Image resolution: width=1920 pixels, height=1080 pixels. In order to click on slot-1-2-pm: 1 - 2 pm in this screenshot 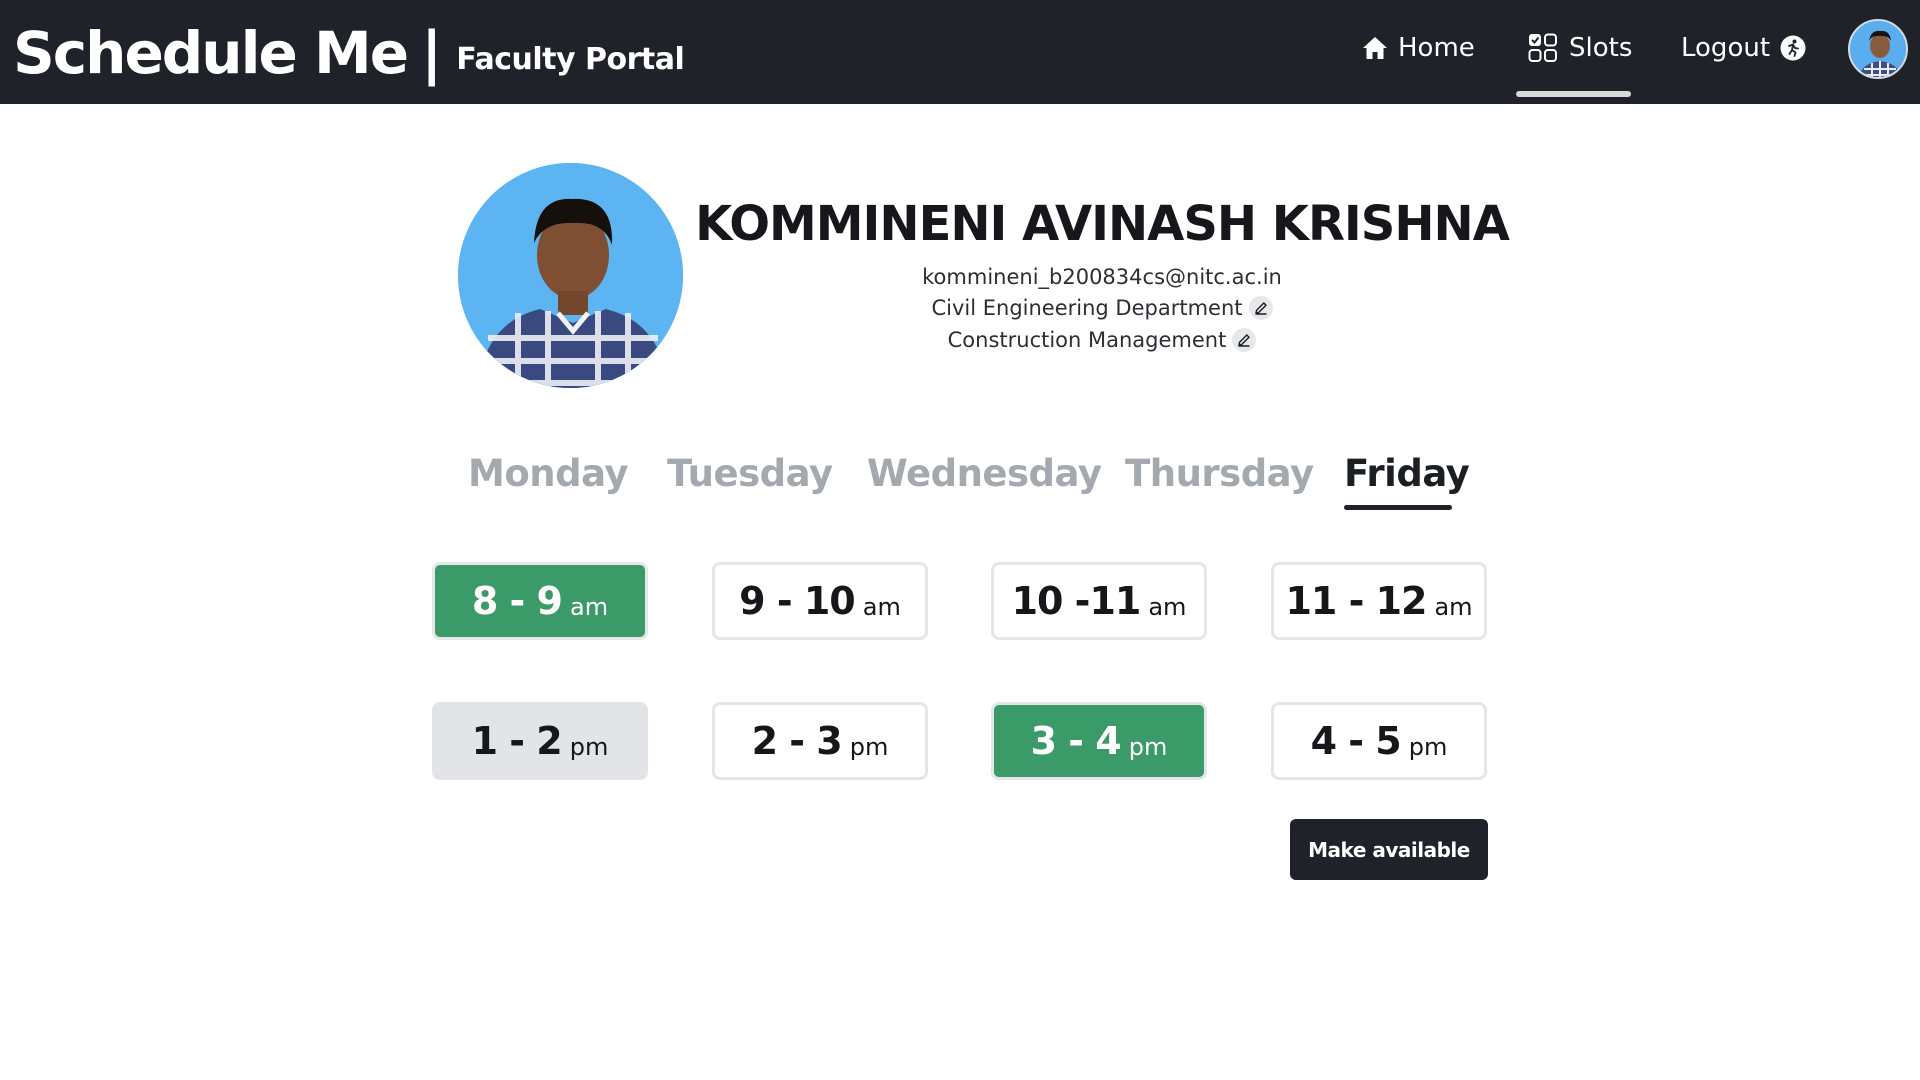, I will do `click(540, 741)`.